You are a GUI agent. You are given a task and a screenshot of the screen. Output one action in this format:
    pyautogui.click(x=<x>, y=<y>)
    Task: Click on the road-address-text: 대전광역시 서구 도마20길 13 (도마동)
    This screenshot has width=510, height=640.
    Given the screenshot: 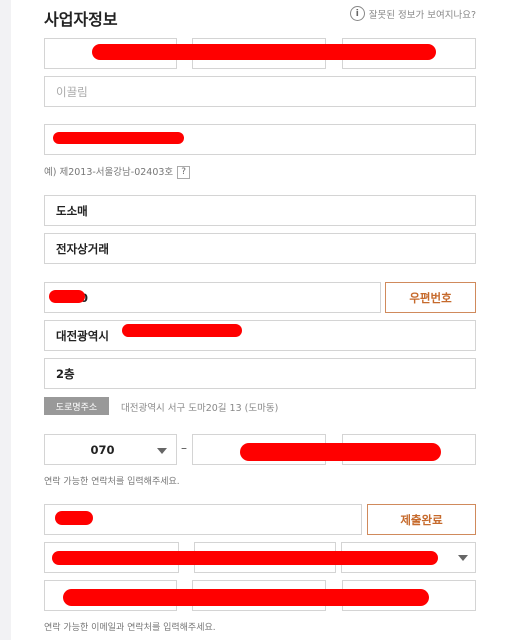 What is the action you would take?
    pyautogui.click(x=200, y=408)
    